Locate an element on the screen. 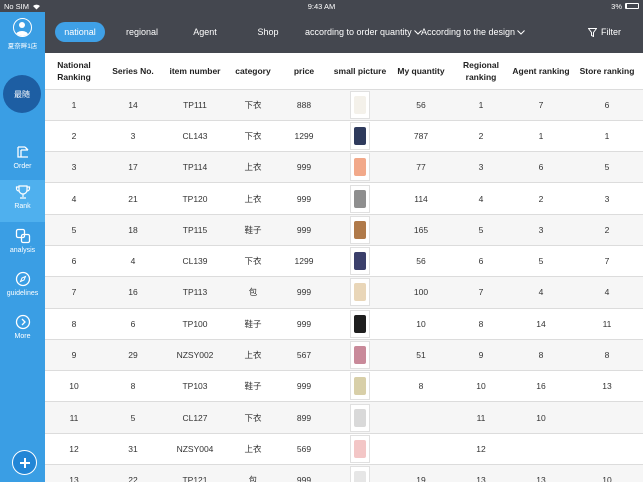 This screenshot has width=643, height=482. tab-regional: regional is located at coordinates (142, 32).